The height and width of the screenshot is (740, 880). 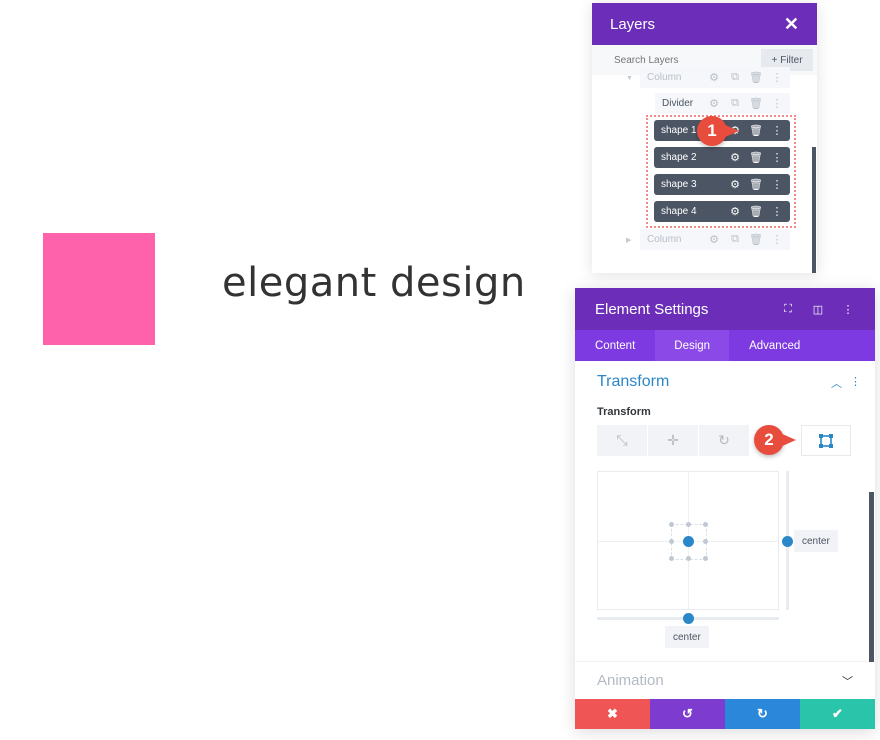 I want to click on rotate-tab: ↻, so click(x=724, y=440).